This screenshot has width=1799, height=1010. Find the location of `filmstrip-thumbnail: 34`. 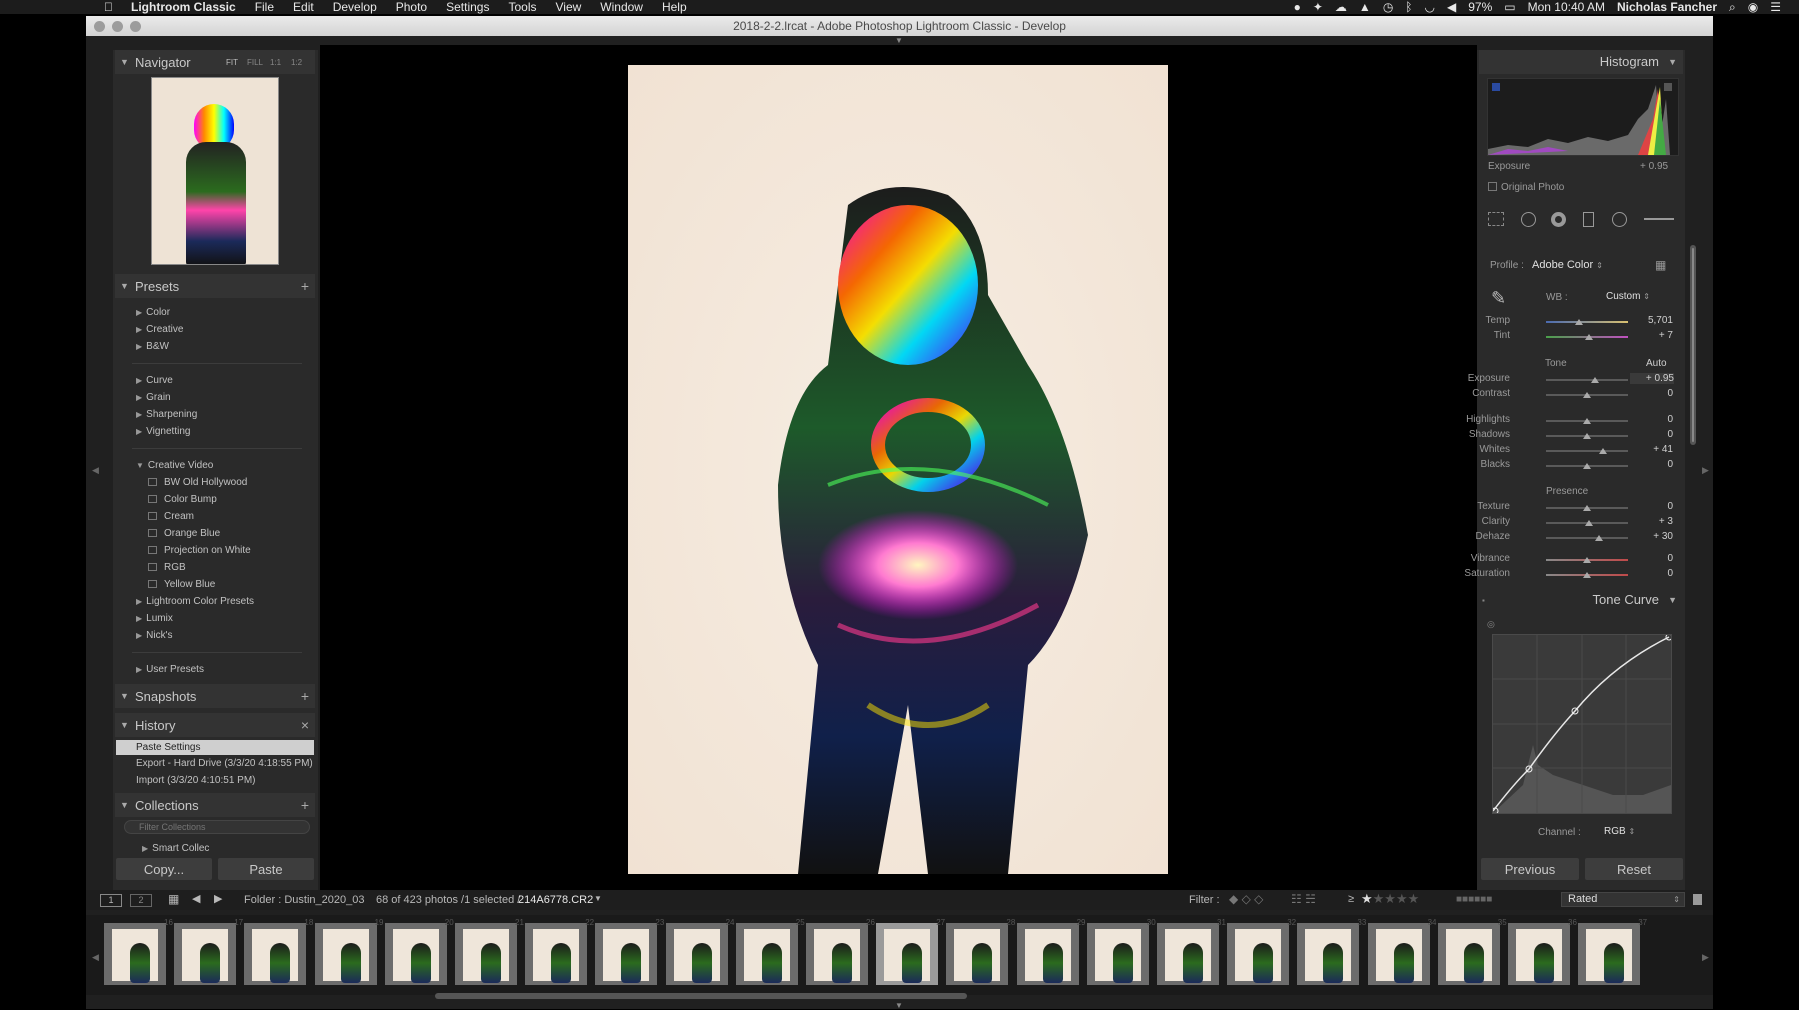

filmstrip-thumbnail: 34 is located at coordinates (1402, 951).